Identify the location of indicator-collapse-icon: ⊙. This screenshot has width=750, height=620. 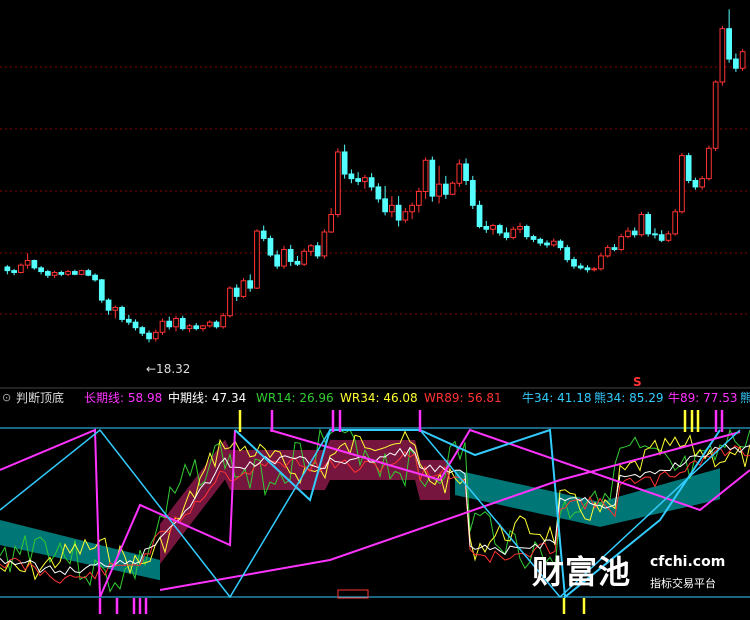
(6, 398).